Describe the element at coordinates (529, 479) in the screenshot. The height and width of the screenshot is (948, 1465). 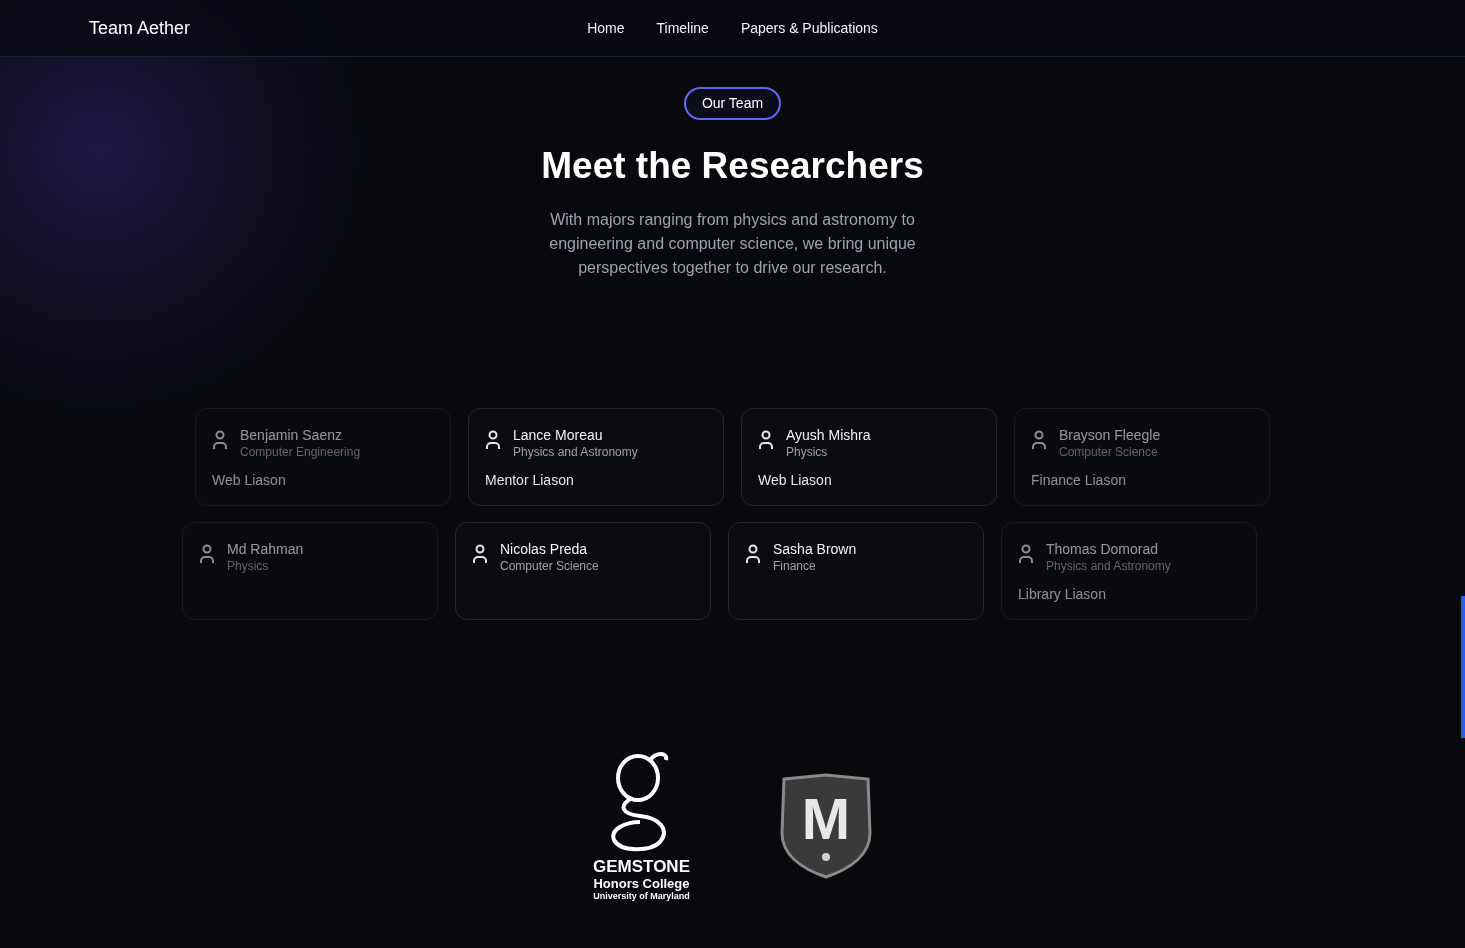
I see `researcher-role: Mentor Liason` at that location.